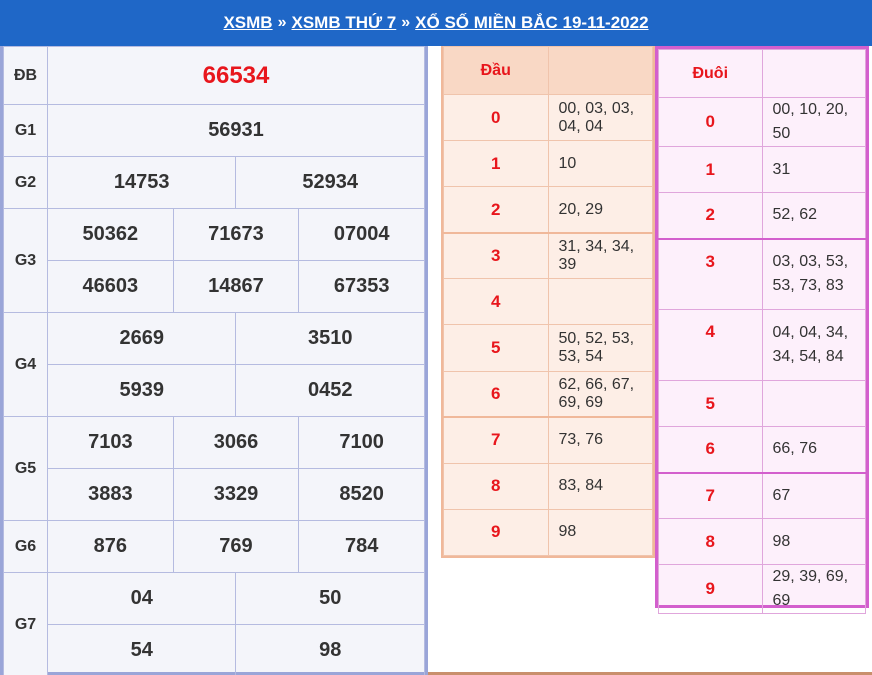 Image resolution: width=872 pixels, height=675 pixels. What do you see at coordinates (813, 169) in the screenshot?
I see `duoi-value: 31` at bounding box center [813, 169].